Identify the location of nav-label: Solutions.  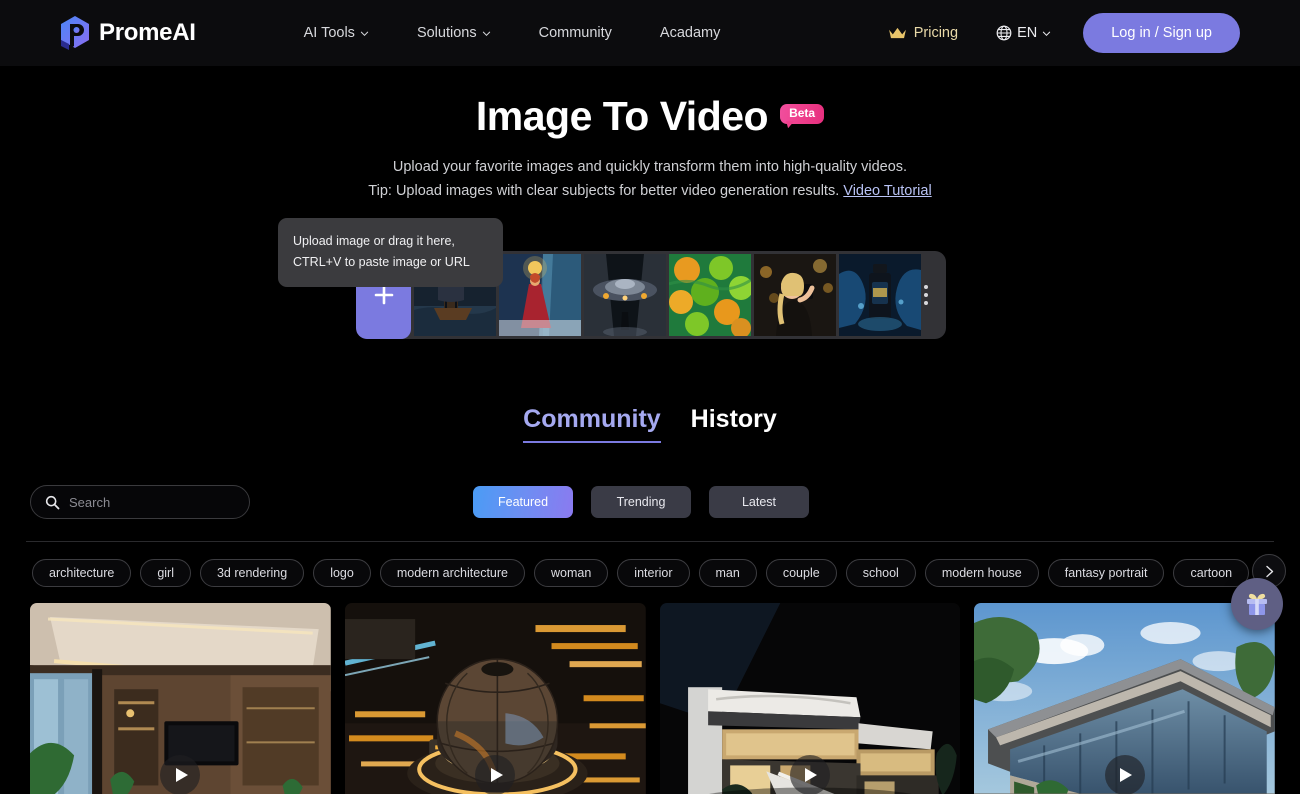
(446, 33).